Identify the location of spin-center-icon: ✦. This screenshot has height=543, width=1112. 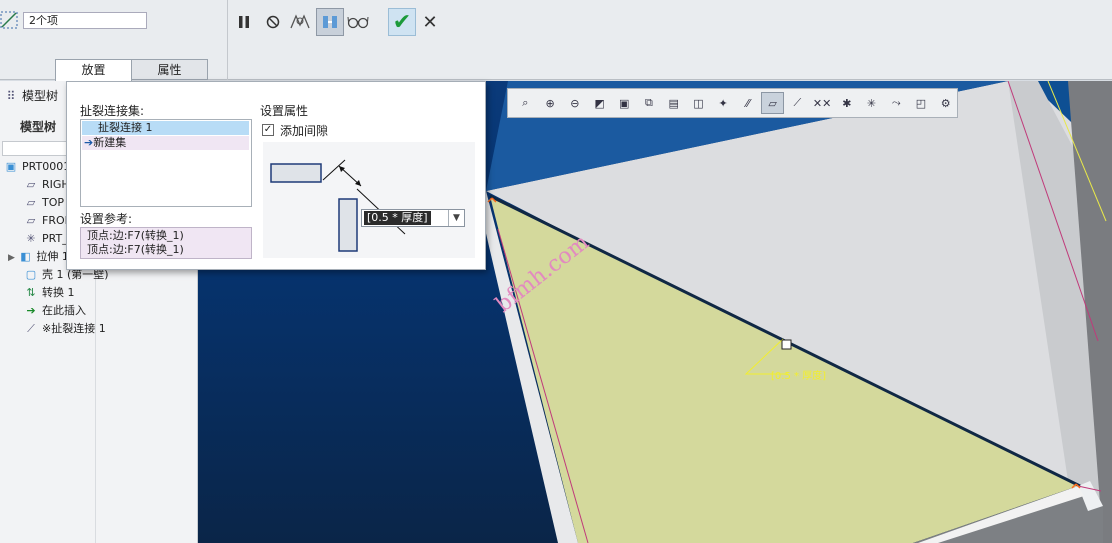
(723, 103).